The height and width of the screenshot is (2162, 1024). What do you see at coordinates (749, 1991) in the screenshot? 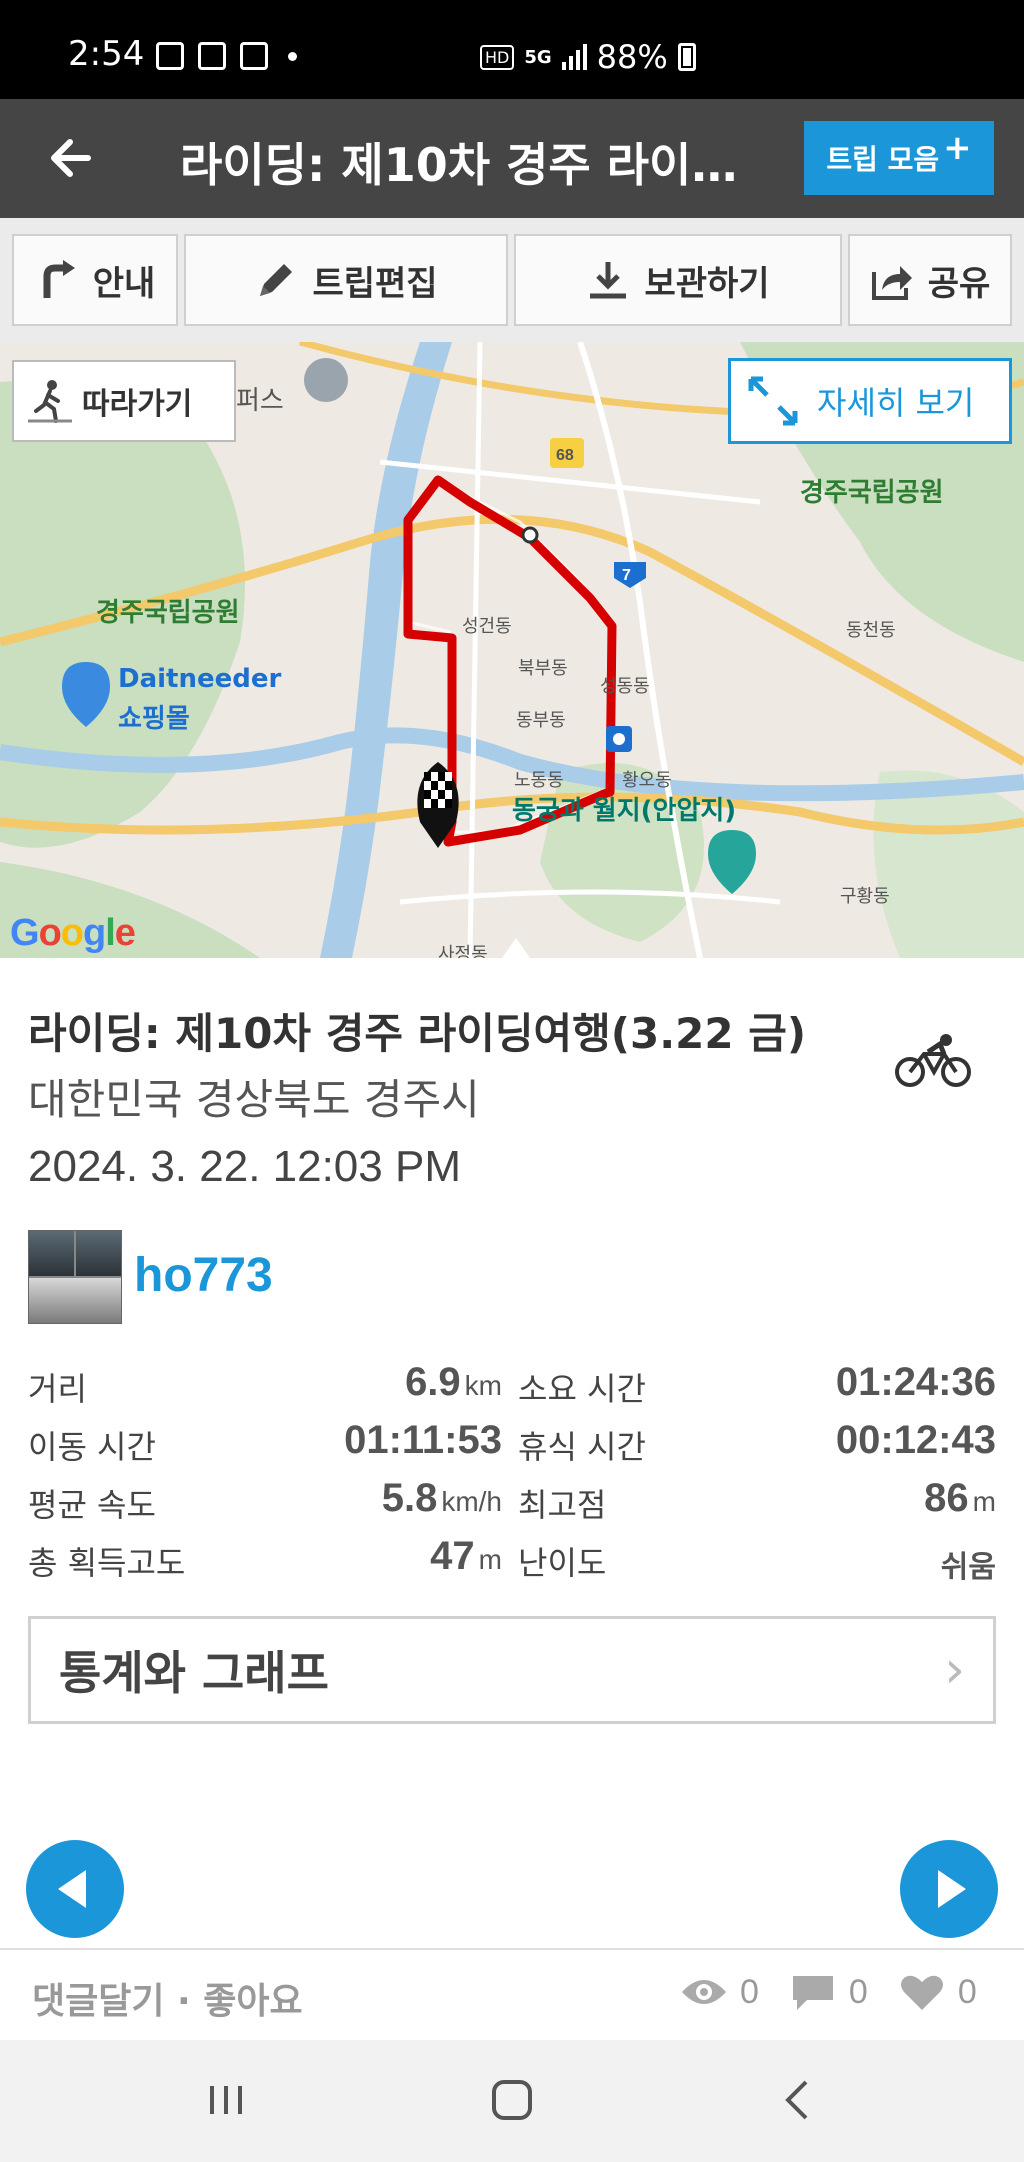
I see `views-count: 0` at bounding box center [749, 1991].